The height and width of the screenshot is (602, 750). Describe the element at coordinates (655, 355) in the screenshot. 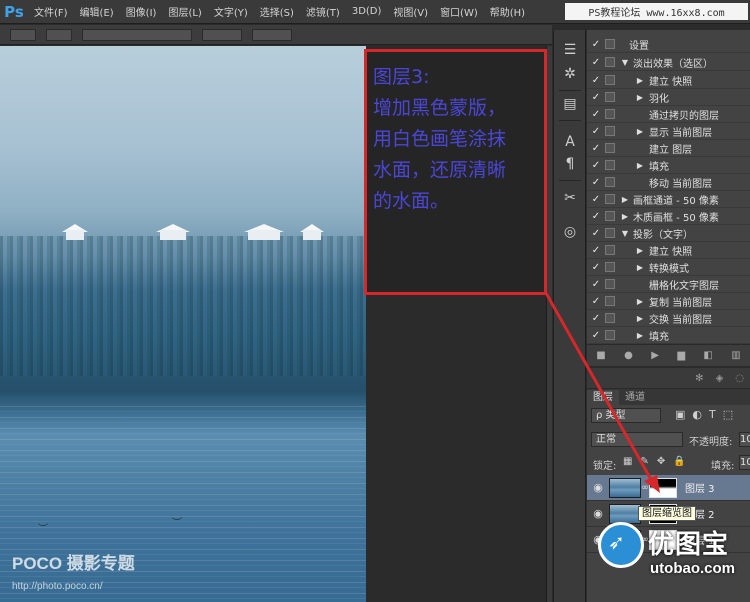

I see `history-play-icon: ▶` at that location.